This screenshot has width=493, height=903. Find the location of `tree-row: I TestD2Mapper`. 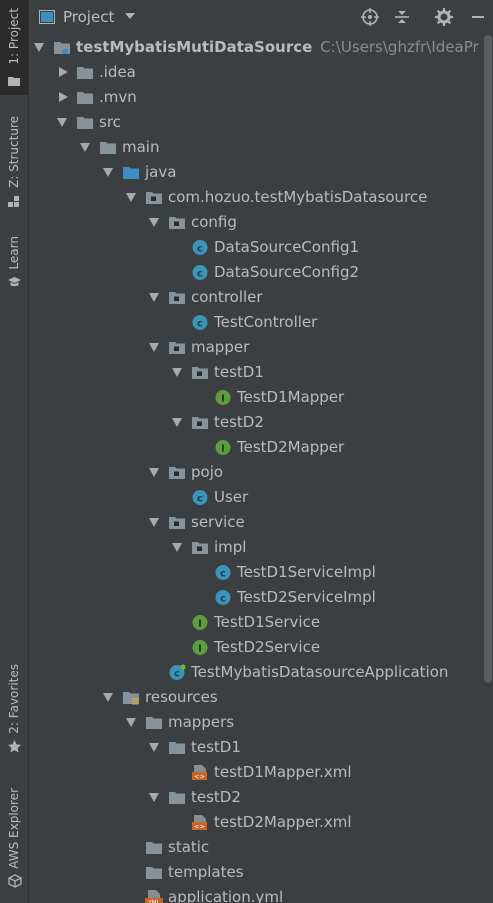

tree-row: I TestD2Mapper is located at coordinates (254, 447).